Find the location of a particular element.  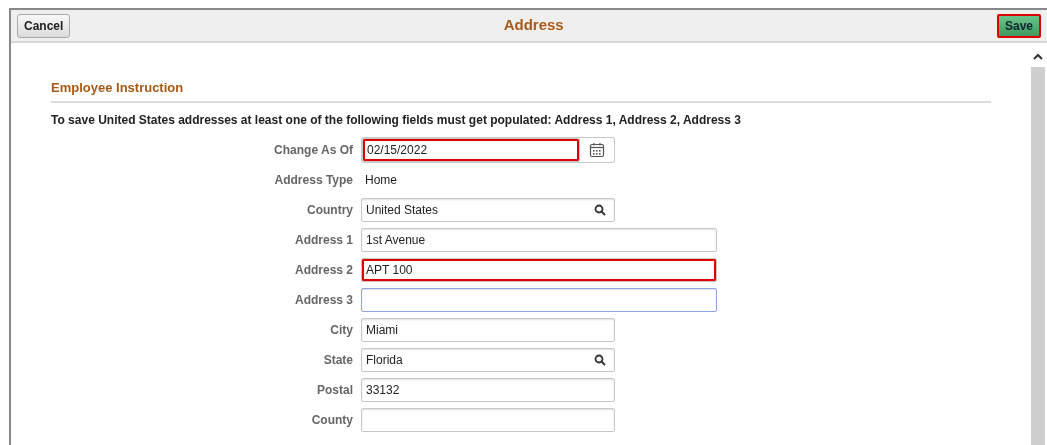

date-field: 02/15/2022 is located at coordinates (471, 150).